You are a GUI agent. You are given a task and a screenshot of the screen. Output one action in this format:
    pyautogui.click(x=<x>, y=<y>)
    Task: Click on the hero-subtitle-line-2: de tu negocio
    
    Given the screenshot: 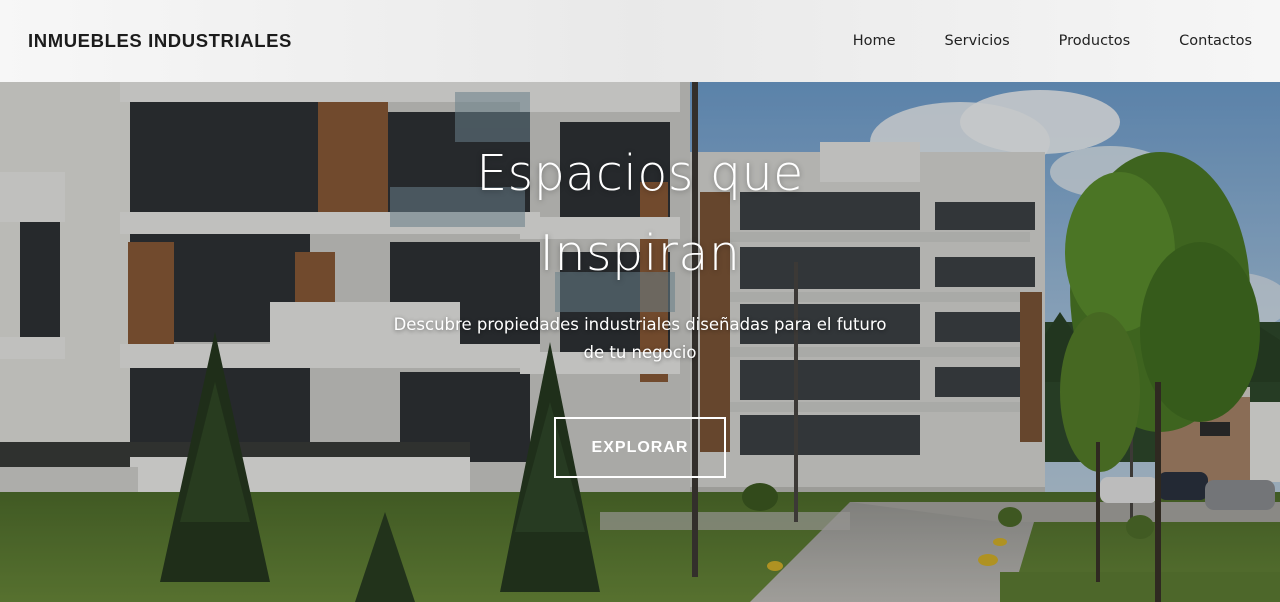 What is the action you would take?
    pyautogui.click(x=640, y=352)
    